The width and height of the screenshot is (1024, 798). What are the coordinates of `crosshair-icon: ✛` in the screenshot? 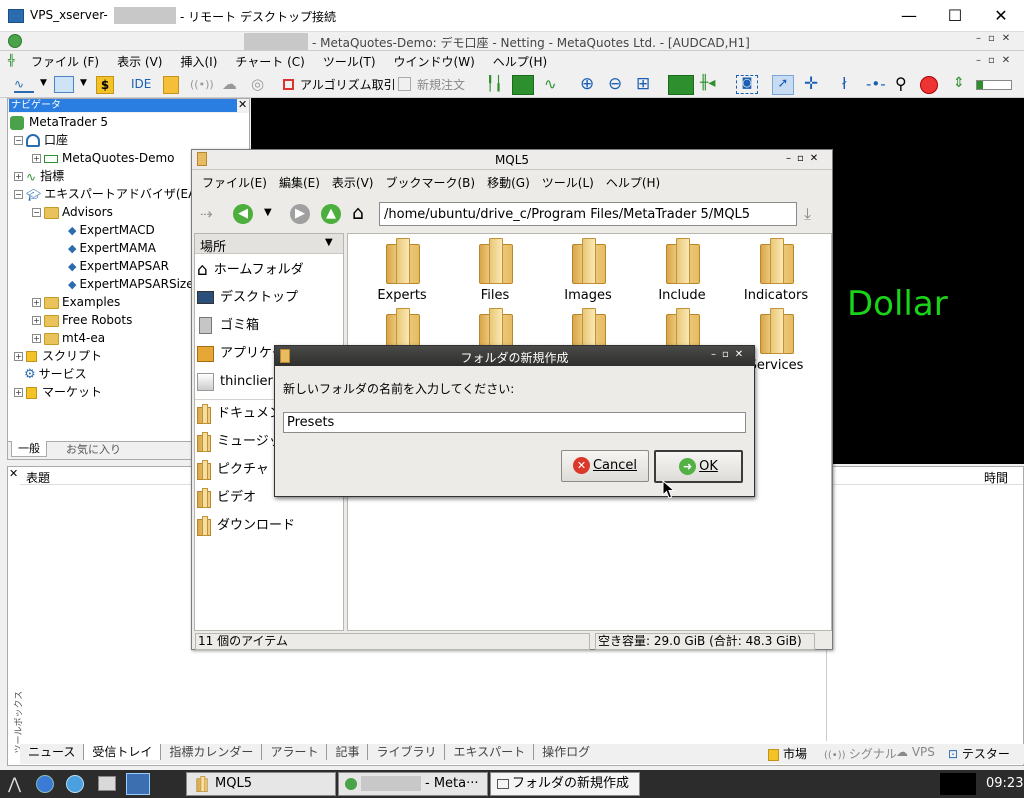 It's located at (811, 84).